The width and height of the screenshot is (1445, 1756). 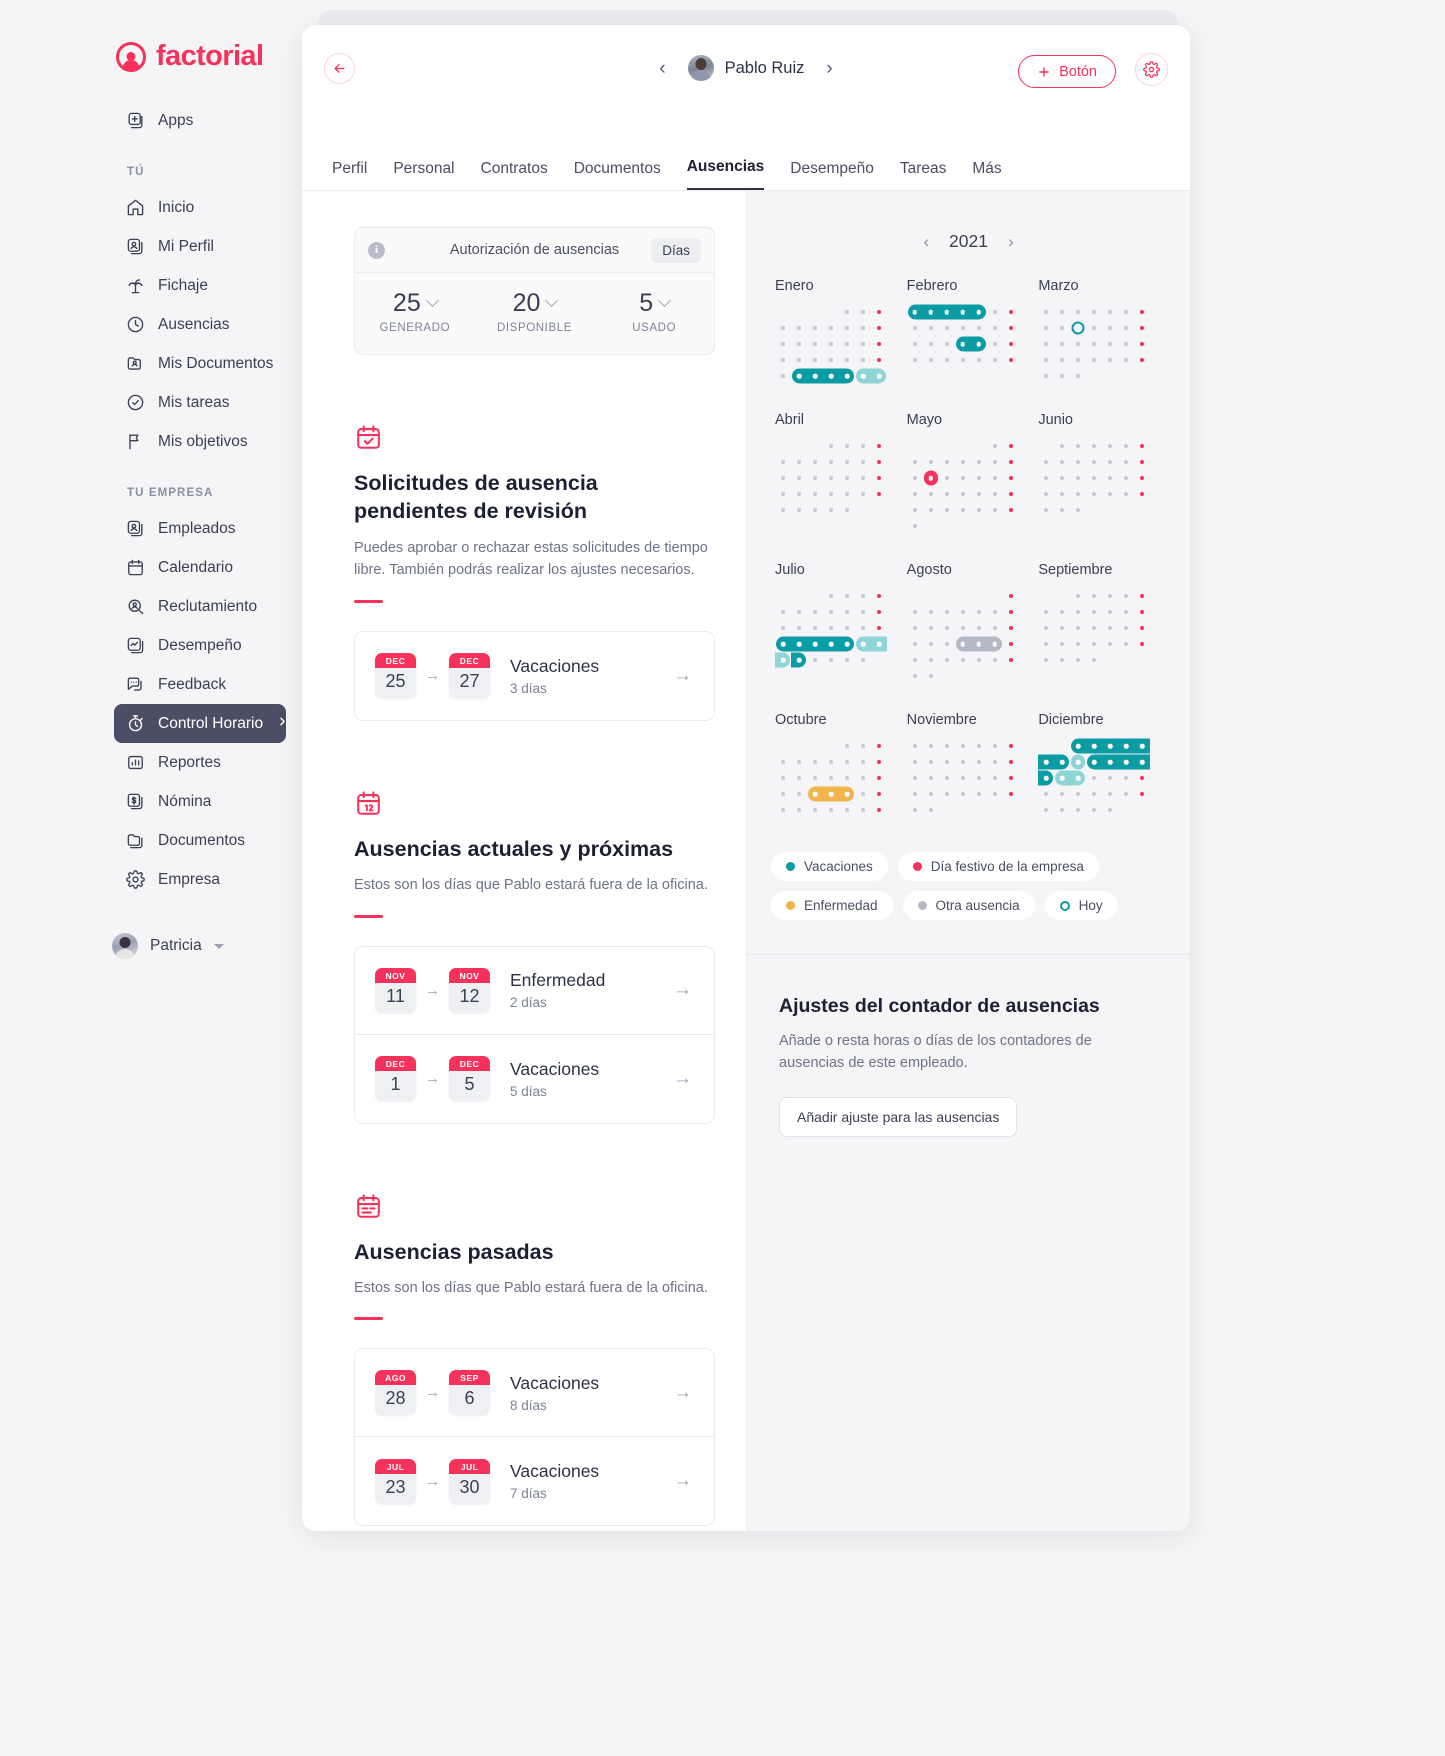 I want to click on legend-item: Otra ausencia, so click(x=968, y=905).